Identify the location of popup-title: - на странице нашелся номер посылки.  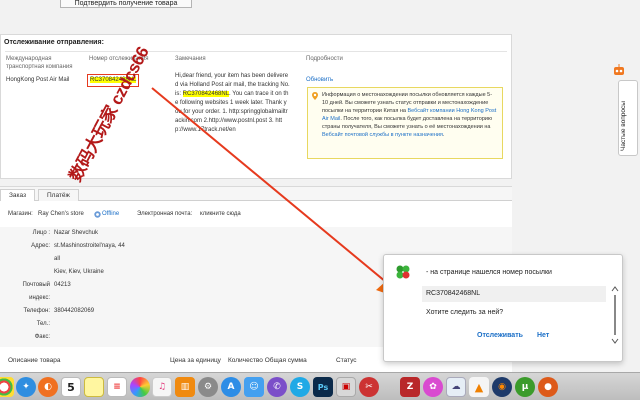
(489, 272).